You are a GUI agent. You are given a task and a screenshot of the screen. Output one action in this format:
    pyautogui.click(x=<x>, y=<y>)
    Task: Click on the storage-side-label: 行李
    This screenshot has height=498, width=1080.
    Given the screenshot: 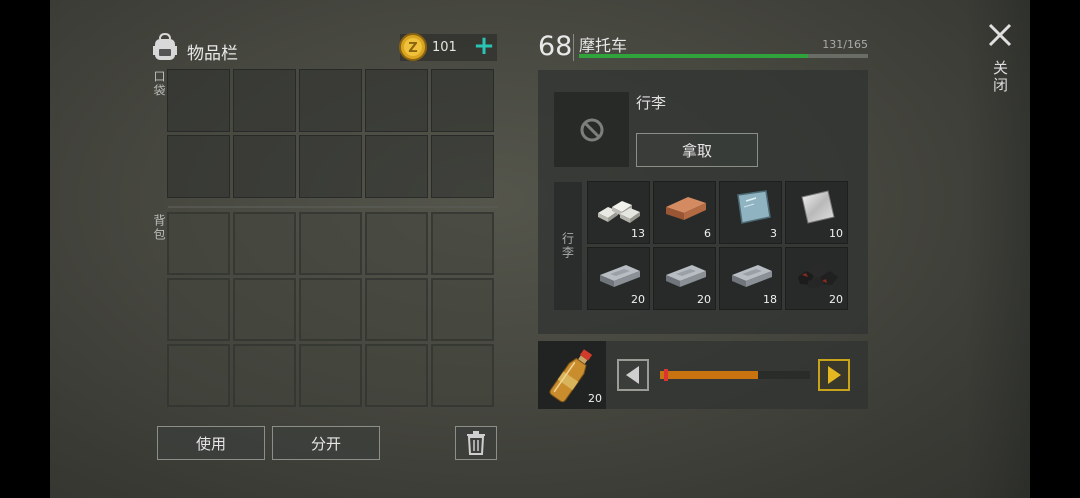 What is the action you would take?
    pyautogui.click(x=567, y=246)
    